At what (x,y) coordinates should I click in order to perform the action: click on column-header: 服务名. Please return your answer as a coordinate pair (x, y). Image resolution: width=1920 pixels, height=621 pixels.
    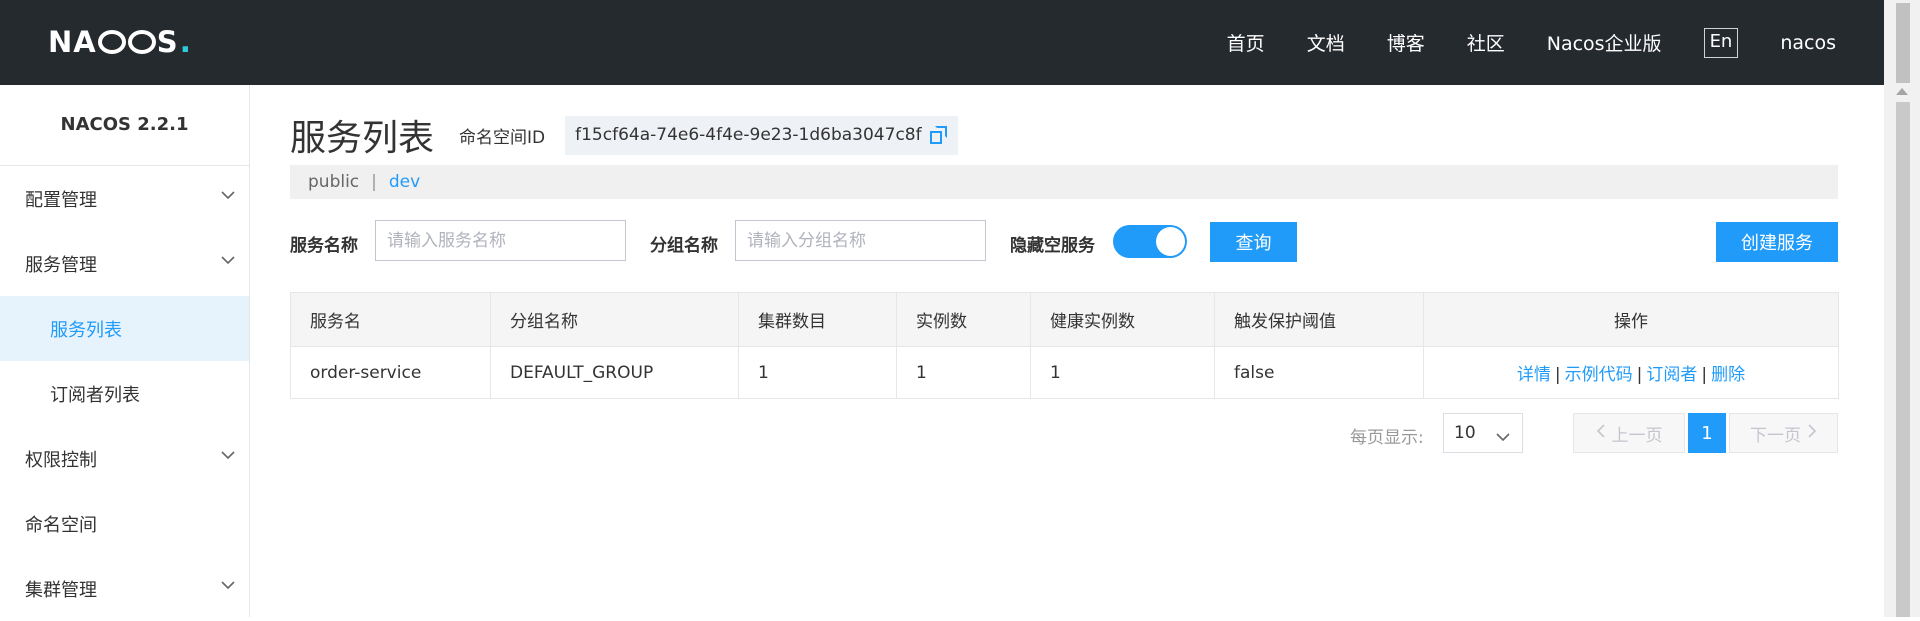
    Looking at the image, I should click on (390, 319).